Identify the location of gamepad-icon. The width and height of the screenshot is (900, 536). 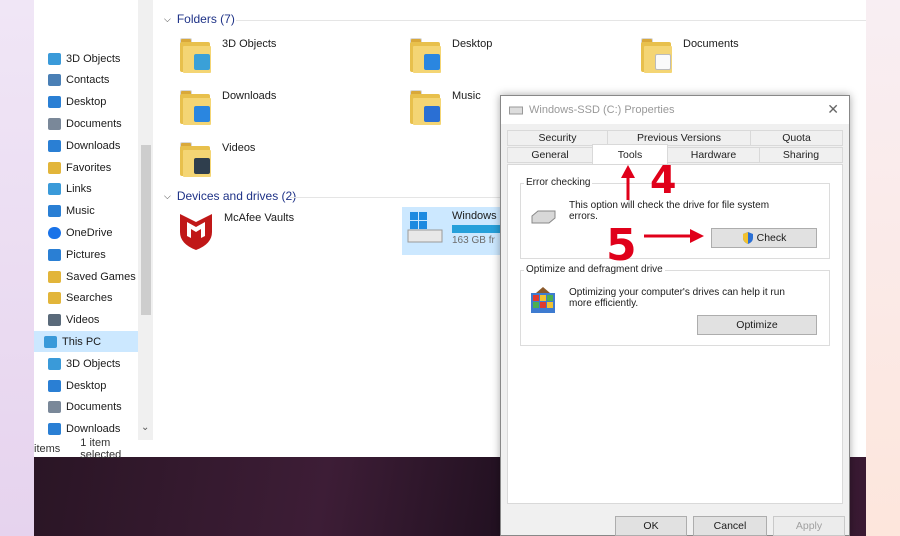
(54, 276).